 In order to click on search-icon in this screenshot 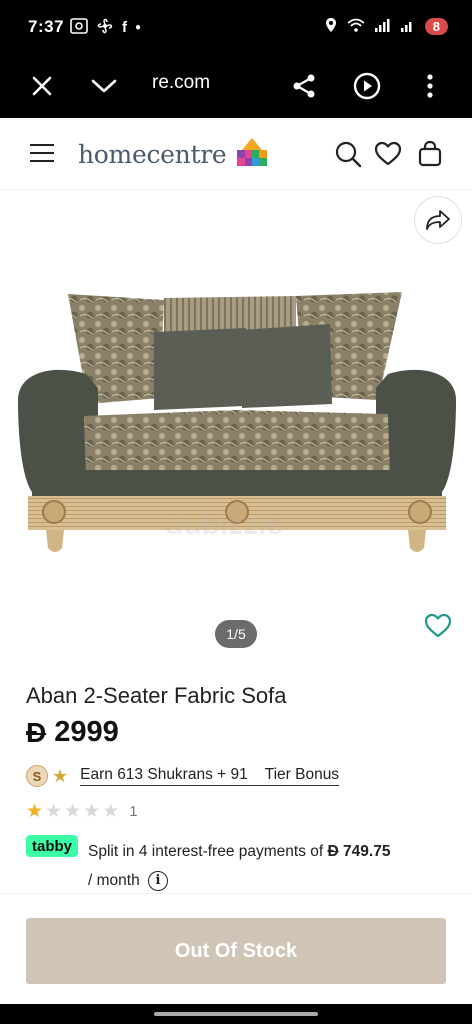, I will do `click(348, 154)`.